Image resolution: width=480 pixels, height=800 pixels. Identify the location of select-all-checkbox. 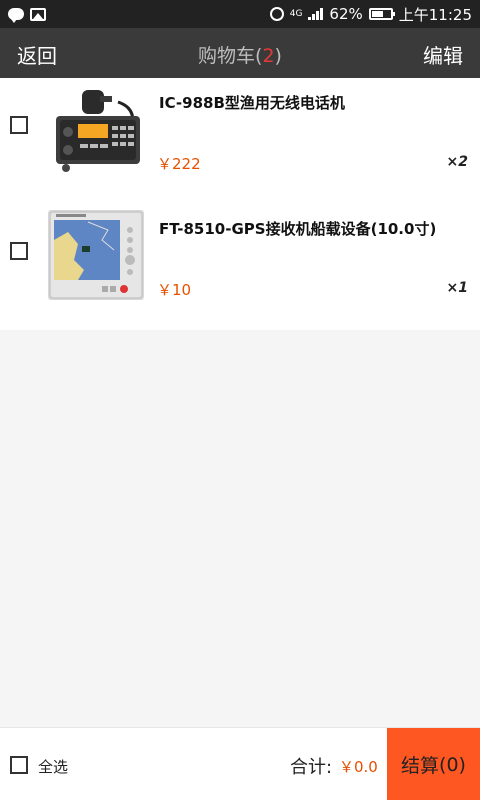
(19, 765).